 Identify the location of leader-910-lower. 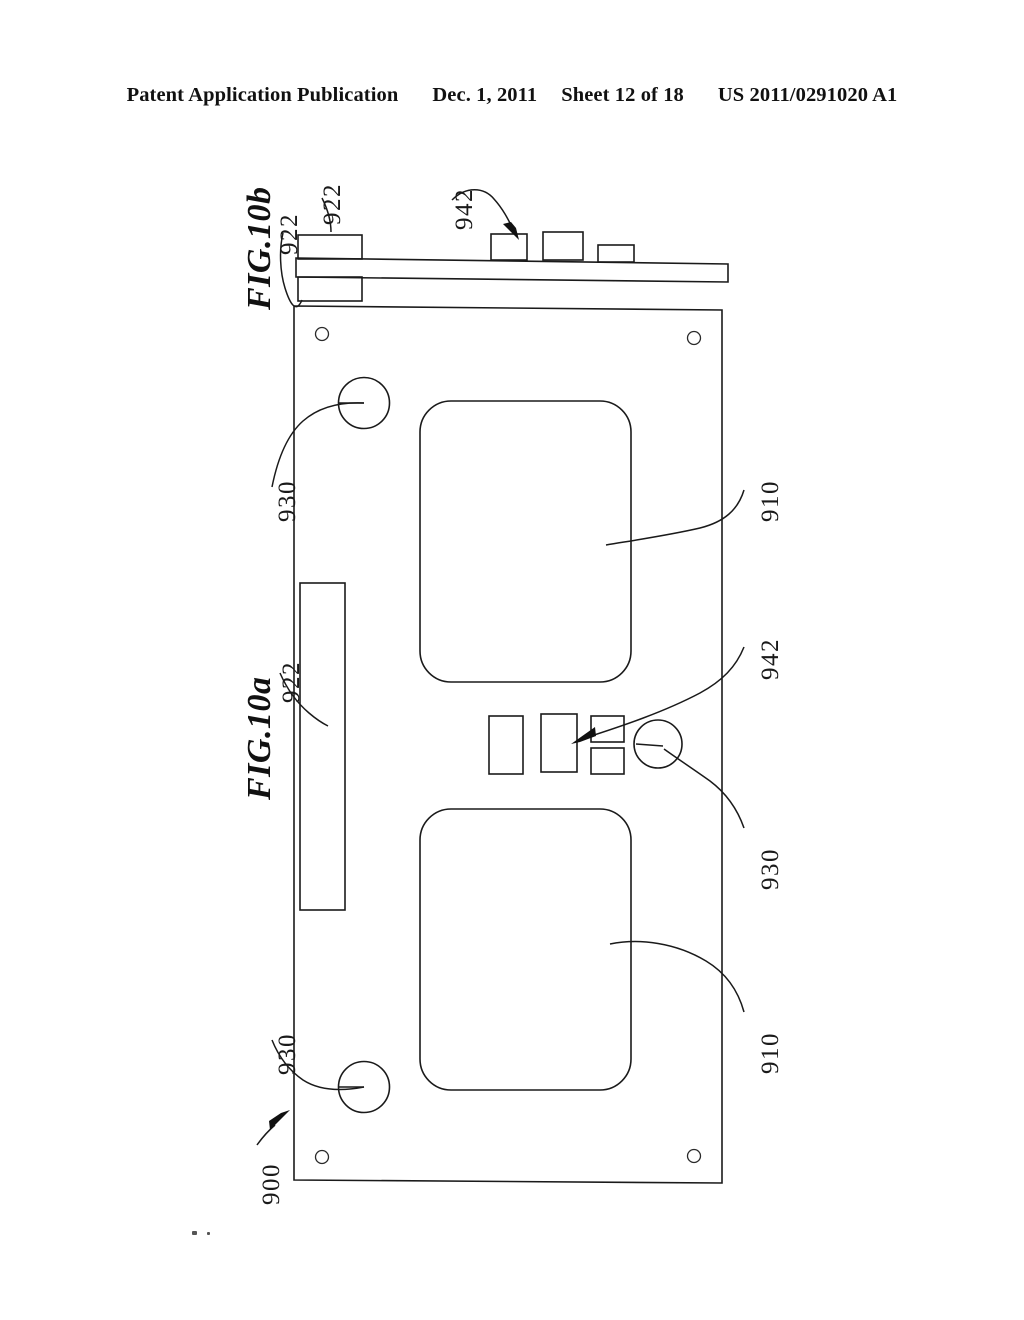
(677, 976).